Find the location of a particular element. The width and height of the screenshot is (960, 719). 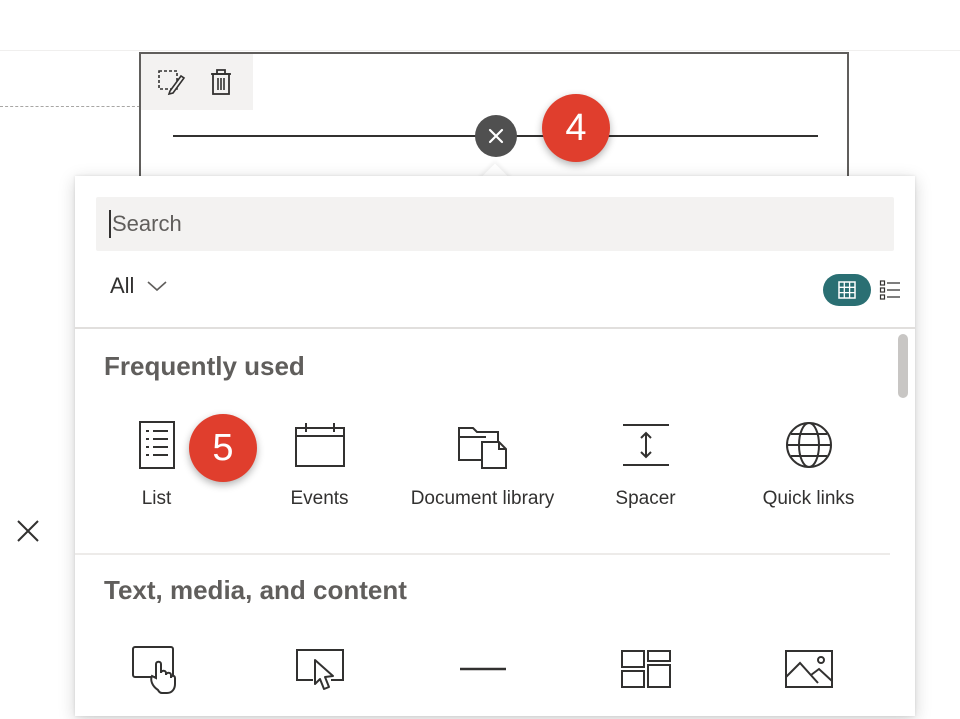

grid-view-button is located at coordinates (847, 290).